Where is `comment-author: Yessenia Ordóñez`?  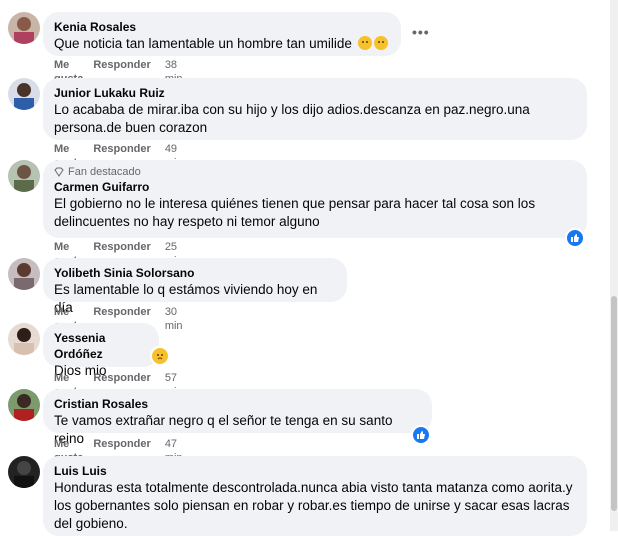 comment-author: Yessenia Ordóñez is located at coordinates (100, 346).